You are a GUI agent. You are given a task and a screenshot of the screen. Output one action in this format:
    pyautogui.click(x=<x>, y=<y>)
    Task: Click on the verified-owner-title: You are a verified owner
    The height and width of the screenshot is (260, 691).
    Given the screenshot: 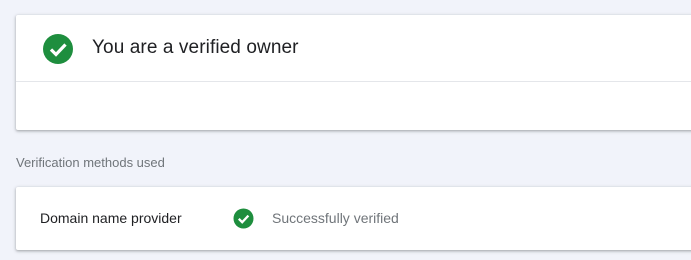 What is the action you would take?
    pyautogui.click(x=195, y=47)
    